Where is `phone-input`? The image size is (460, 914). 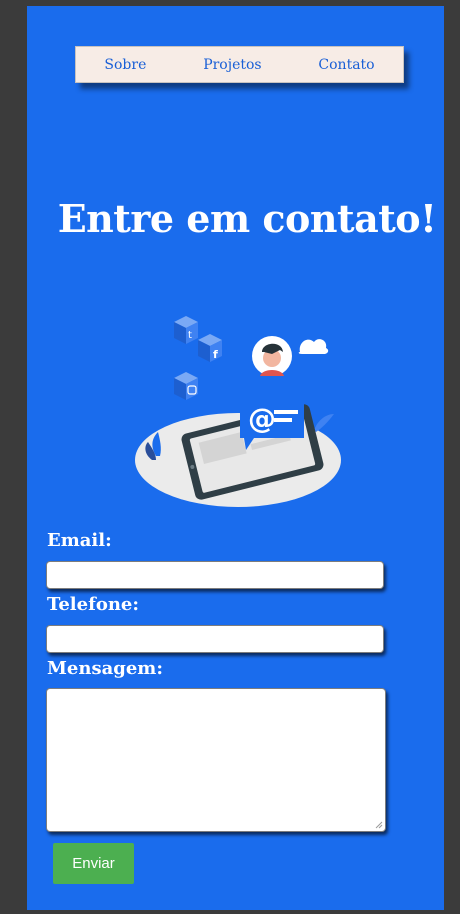
phone-input is located at coordinates (215, 639).